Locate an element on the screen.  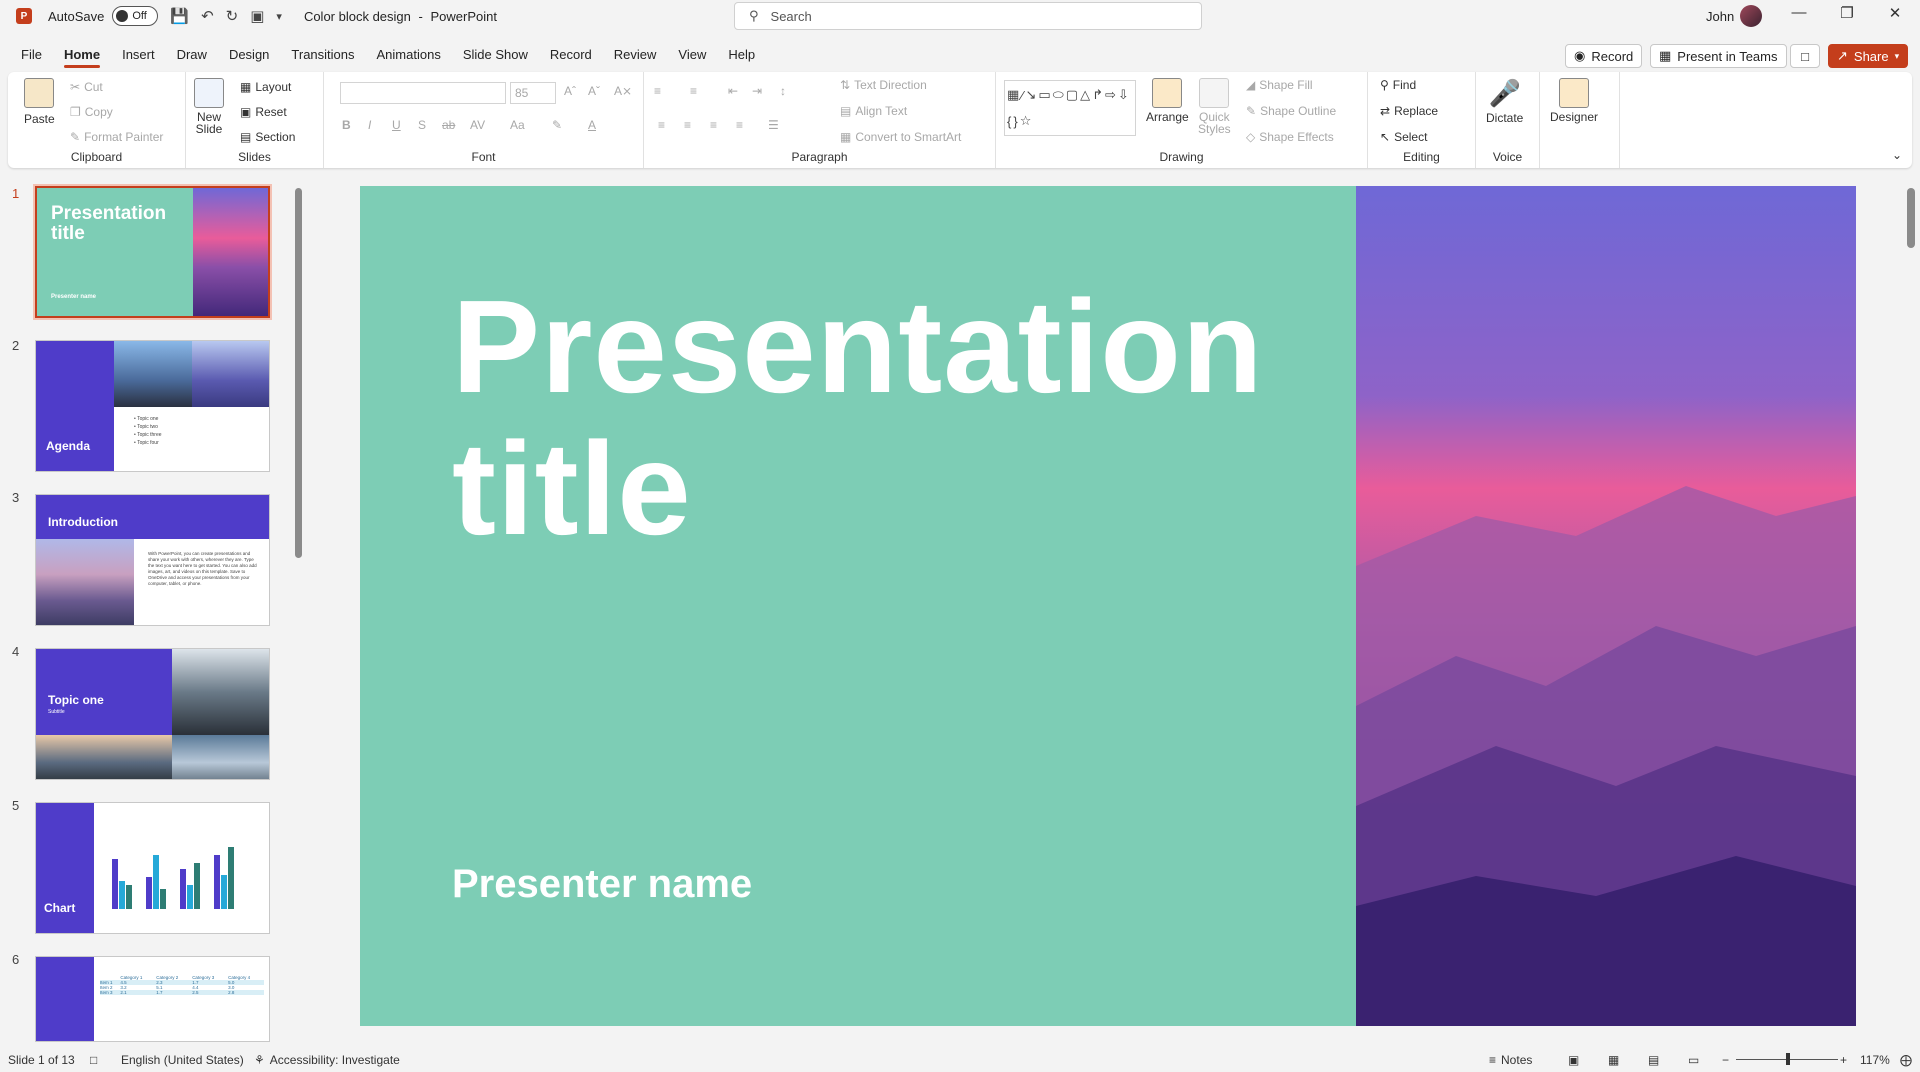
font-decrease-icon: Aˇ is located at coordinates (594, 91).